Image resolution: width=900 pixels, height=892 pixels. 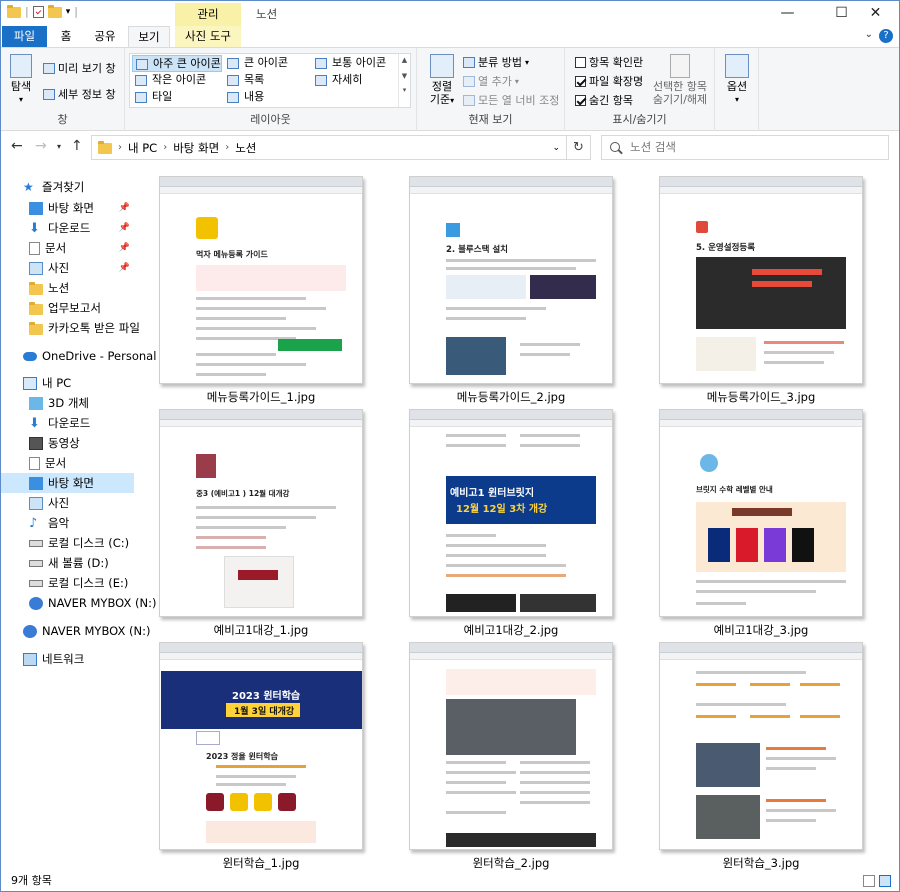 I want to click on file-item: 2. 블루스택 설치 메뉴등록가이드_2.jpg, so click(x=511, y=290).